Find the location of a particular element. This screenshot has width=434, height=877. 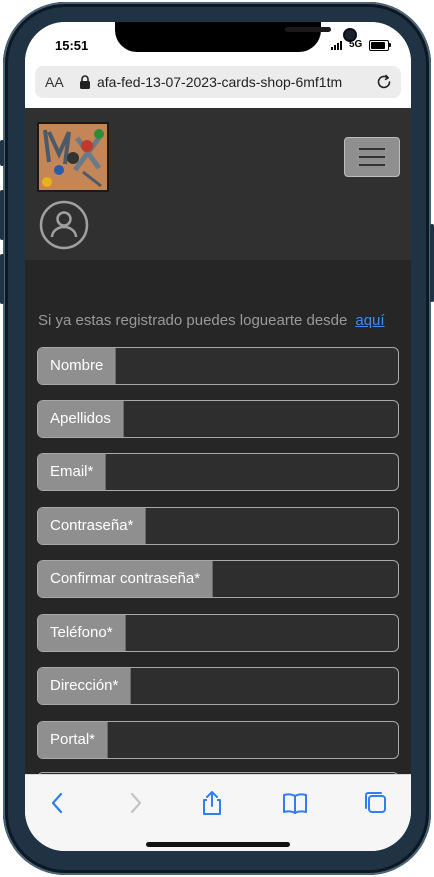

browser-toolbar is located at coordinates (218, 812).